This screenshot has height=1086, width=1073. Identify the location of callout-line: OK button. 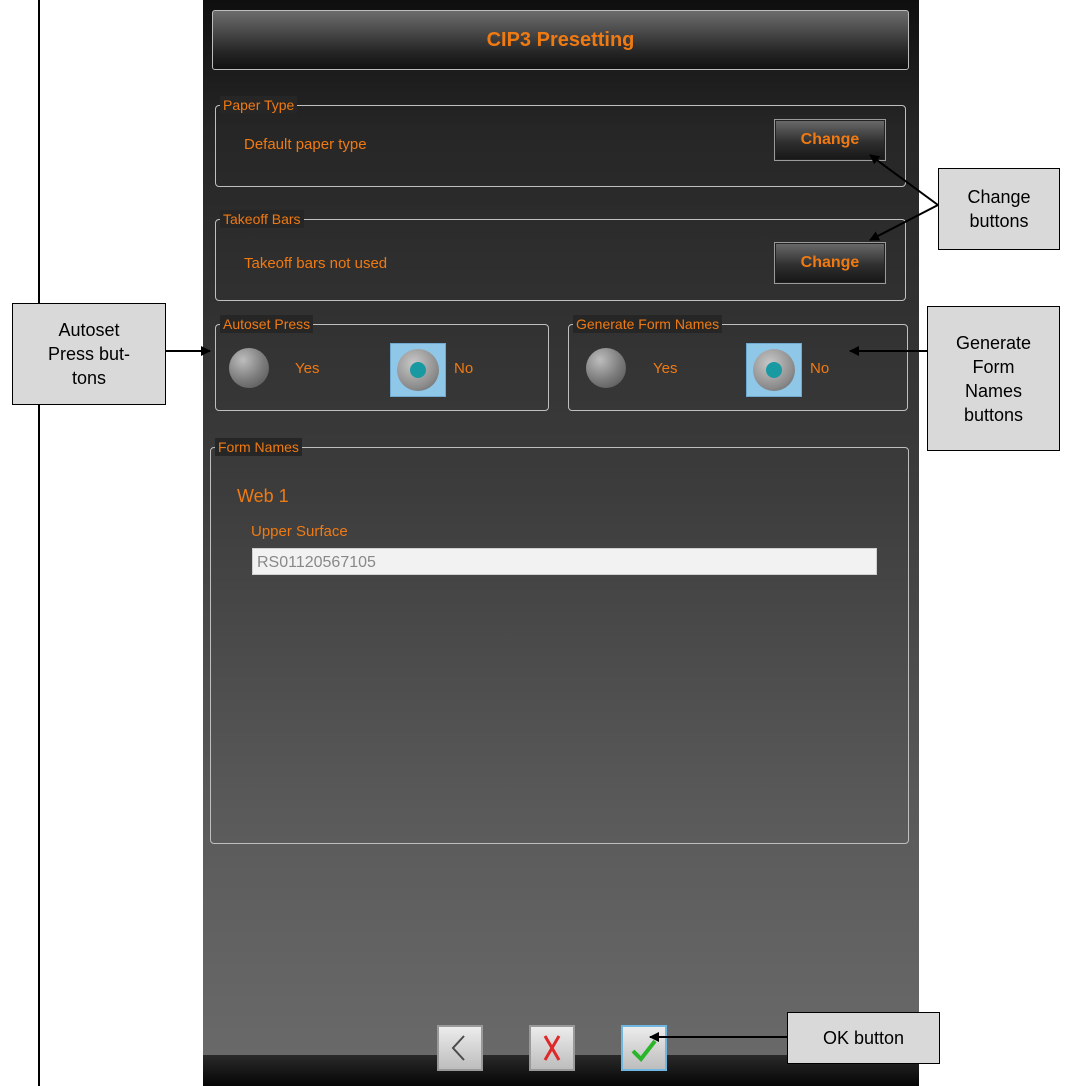
(863, 1038).